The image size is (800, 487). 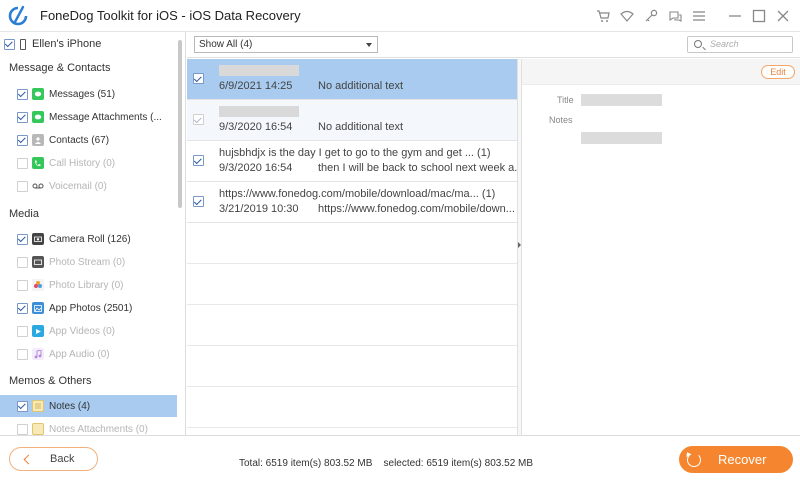 I want to click on sidebar-item-app-videos: App Videos (0), so click(x=88, y=331).